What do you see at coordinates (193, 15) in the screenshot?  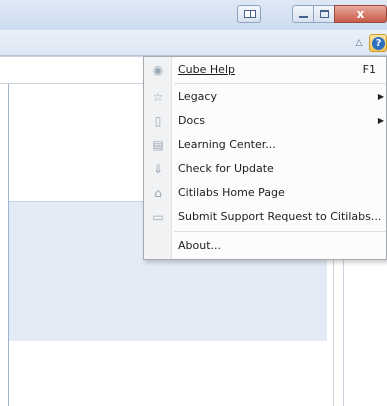 I see `window-title-bar: x` at bounding box center [193, 15].